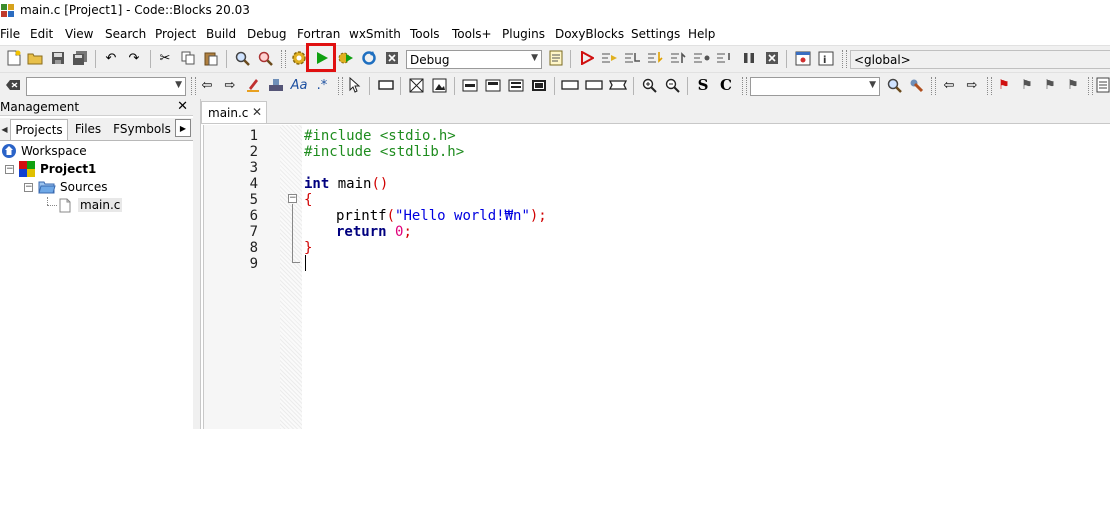  I want to click on menu-help: Help, so click(701, 34).